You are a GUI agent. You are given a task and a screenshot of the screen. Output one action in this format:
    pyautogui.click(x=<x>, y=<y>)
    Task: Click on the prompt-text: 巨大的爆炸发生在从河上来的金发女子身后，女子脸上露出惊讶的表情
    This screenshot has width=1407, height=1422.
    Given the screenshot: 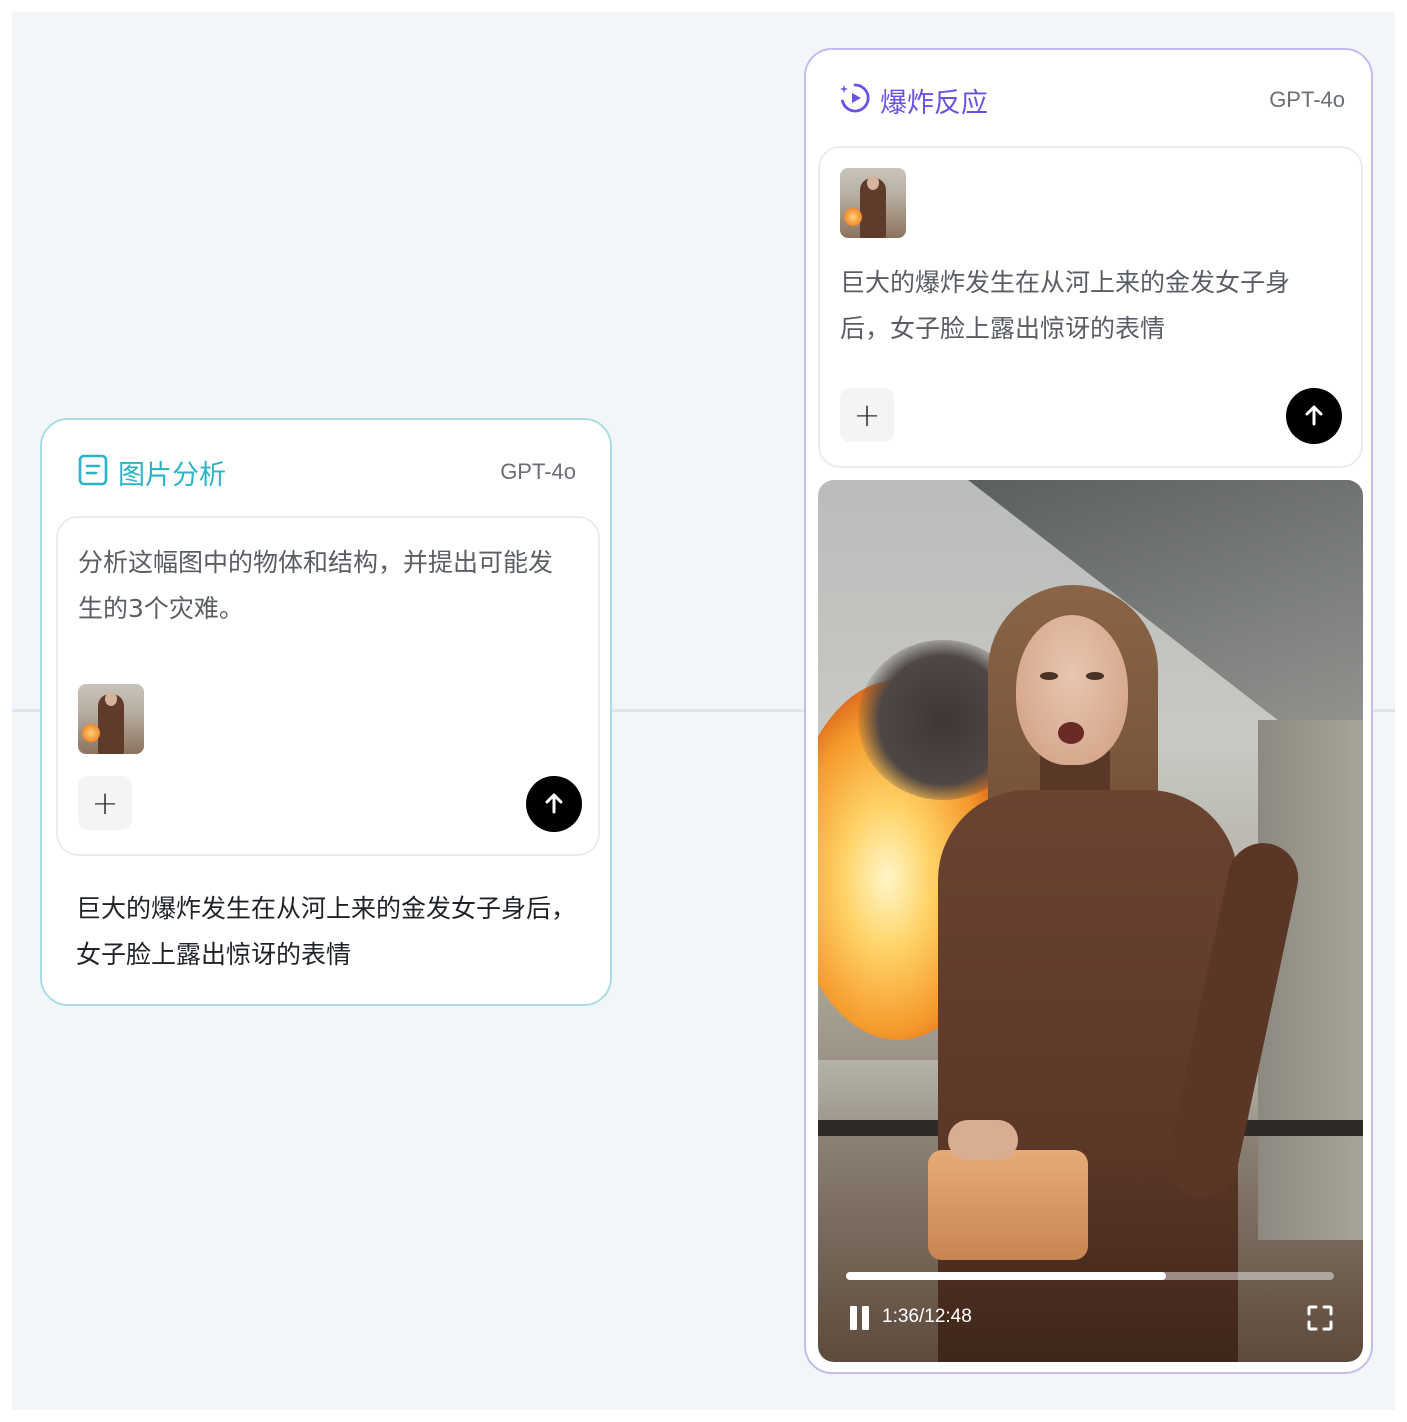 What is the action you would take?
    pyautogui.click(x=1087, y=306)
    